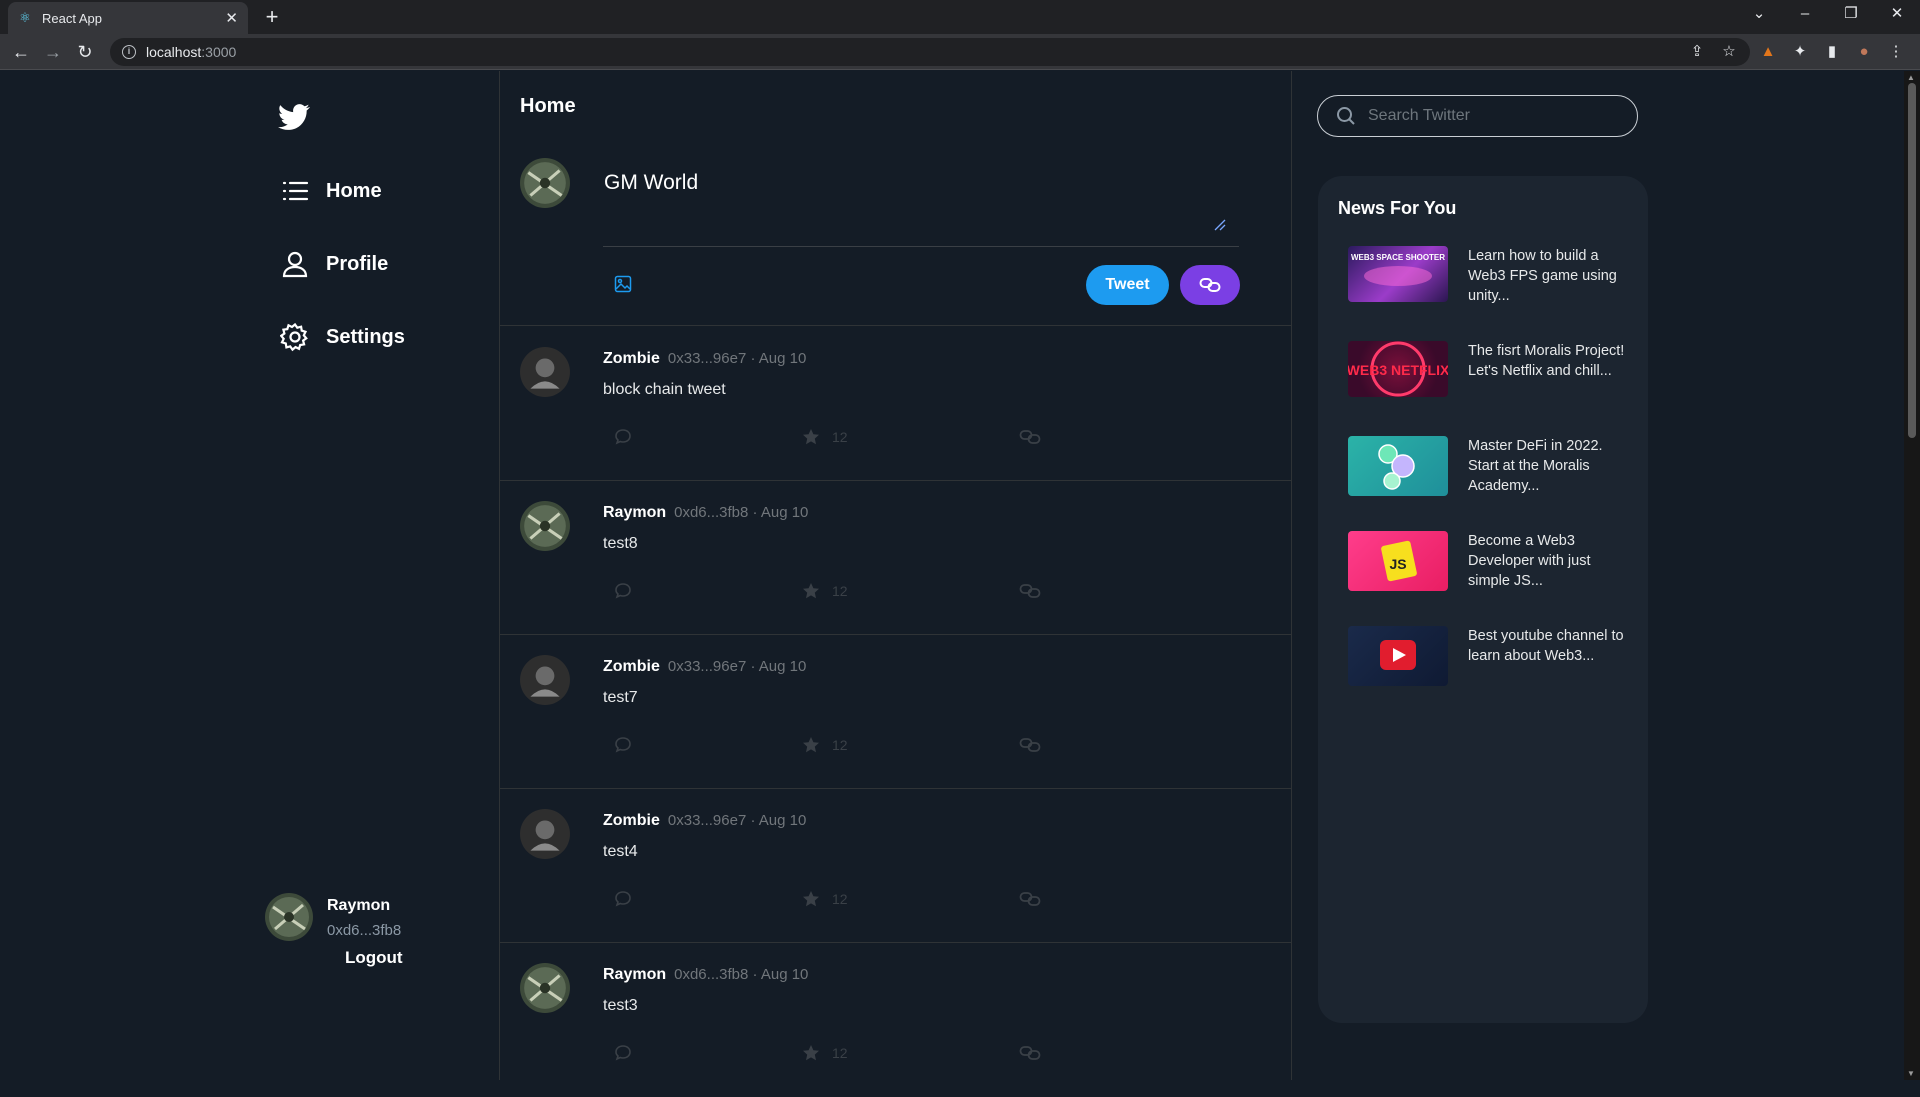  Describe the element at coordinates (1832, 52) in the screenshot. I see `side-panel-icon: ▮` at that location.